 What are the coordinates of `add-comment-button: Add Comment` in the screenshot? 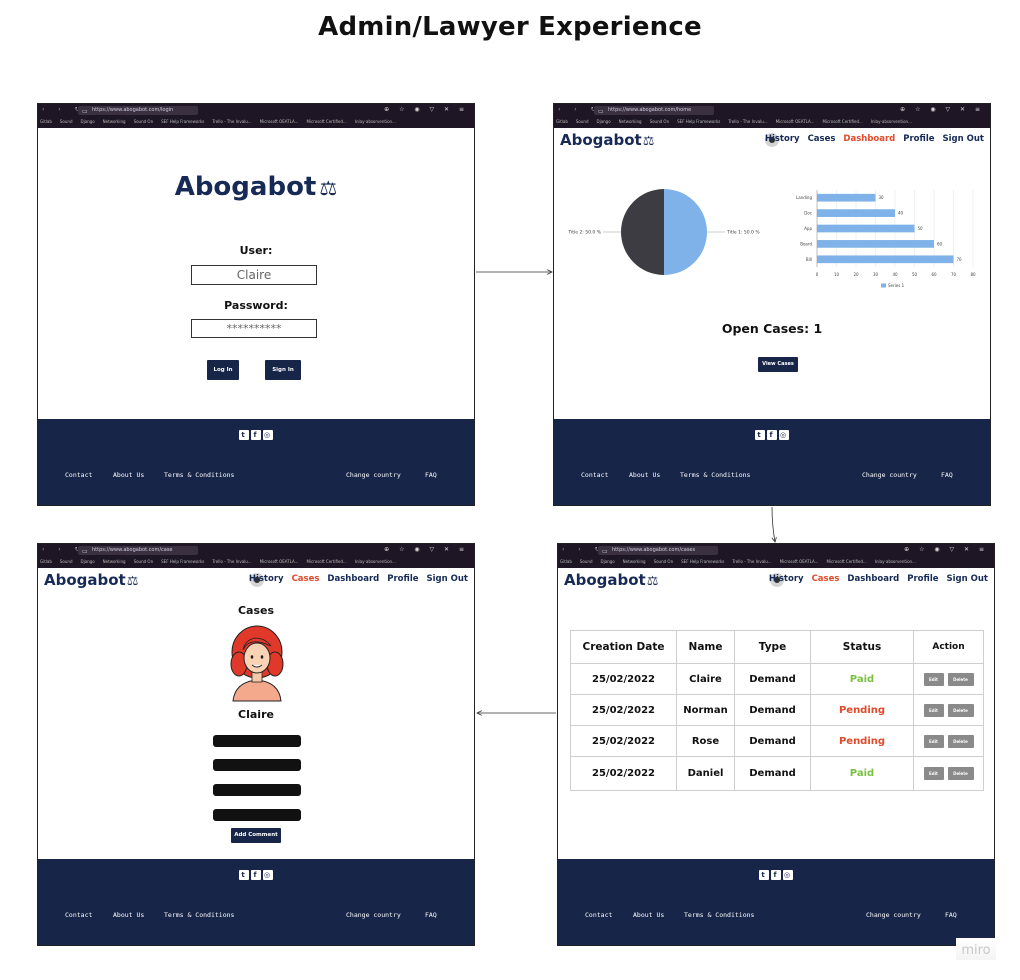 It's located at (256, 835).